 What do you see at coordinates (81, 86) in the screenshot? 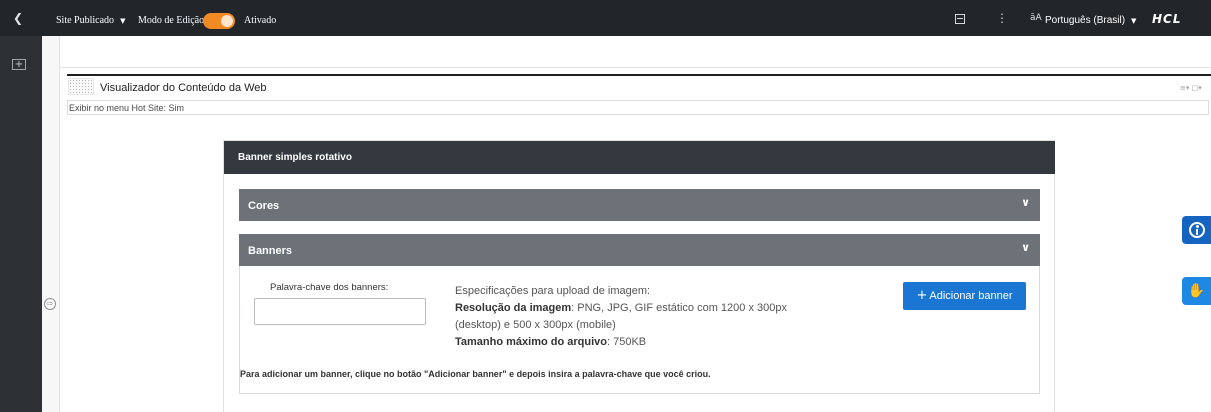
I see `drag-handle-icon` at bounding box center [81, 86].